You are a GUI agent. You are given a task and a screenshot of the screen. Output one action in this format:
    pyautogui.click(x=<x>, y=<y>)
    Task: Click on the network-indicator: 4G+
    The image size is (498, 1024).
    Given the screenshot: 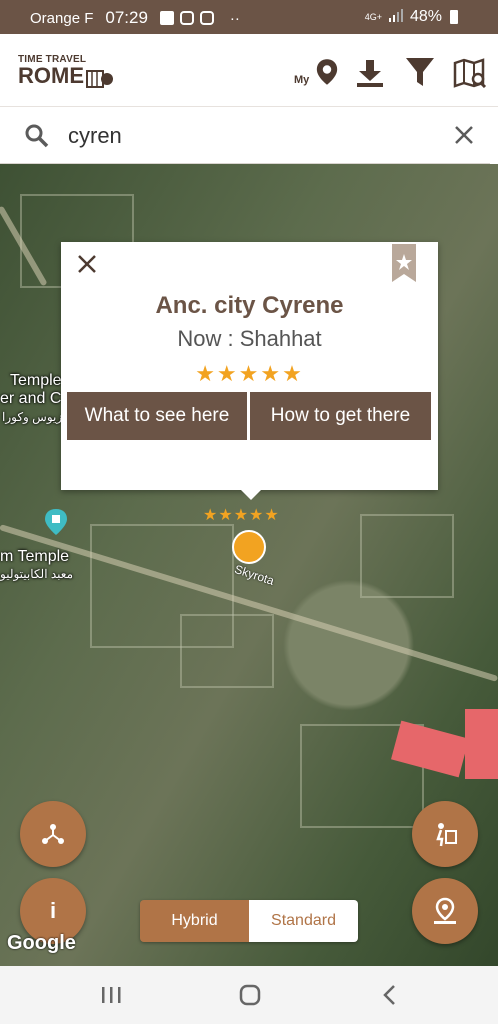 What is the action you would take?
    pyautogui.click(x=373, y=17)
    